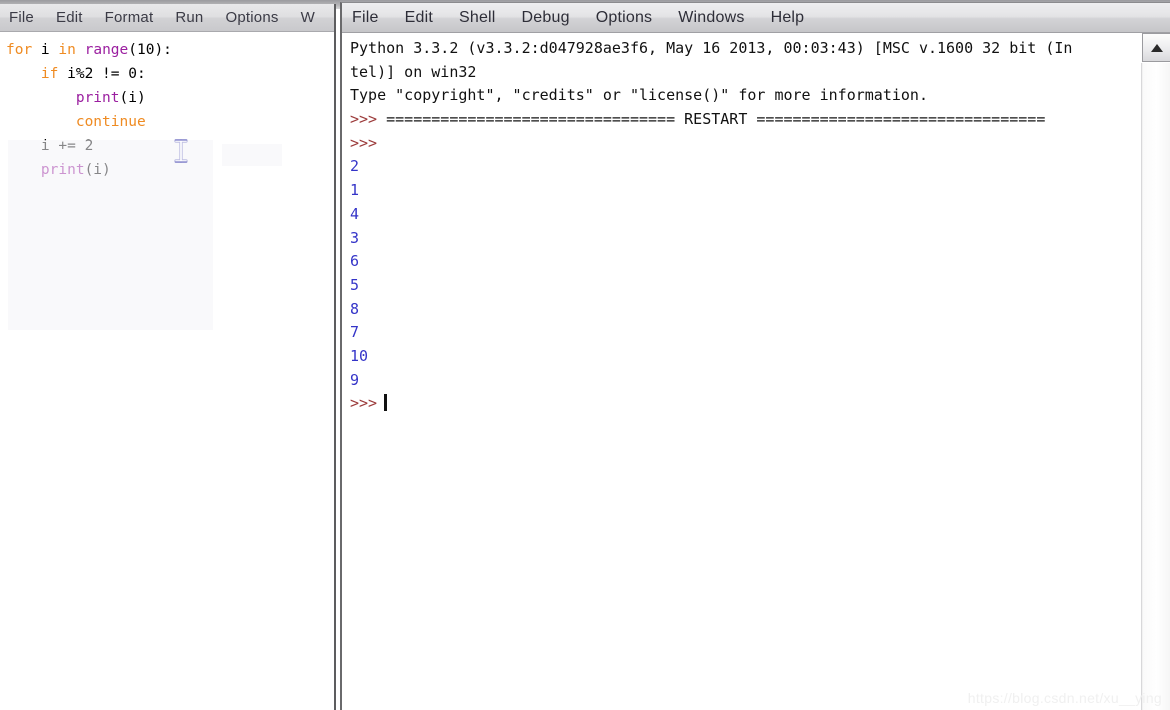  What do you see at coordinates (189, 17) in the screenshot?
I see `editor-menu-run: Run` at bounding box center [189, 17].